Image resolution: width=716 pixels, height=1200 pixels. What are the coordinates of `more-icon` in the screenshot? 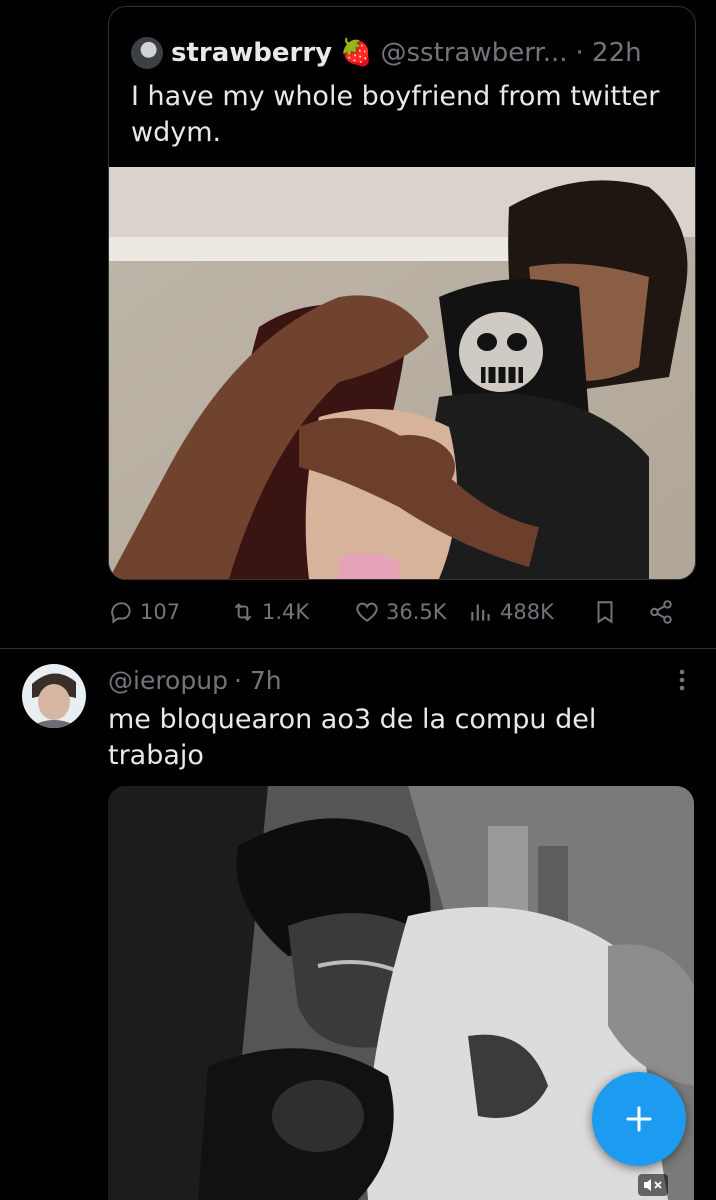 It's located at (682, 680).